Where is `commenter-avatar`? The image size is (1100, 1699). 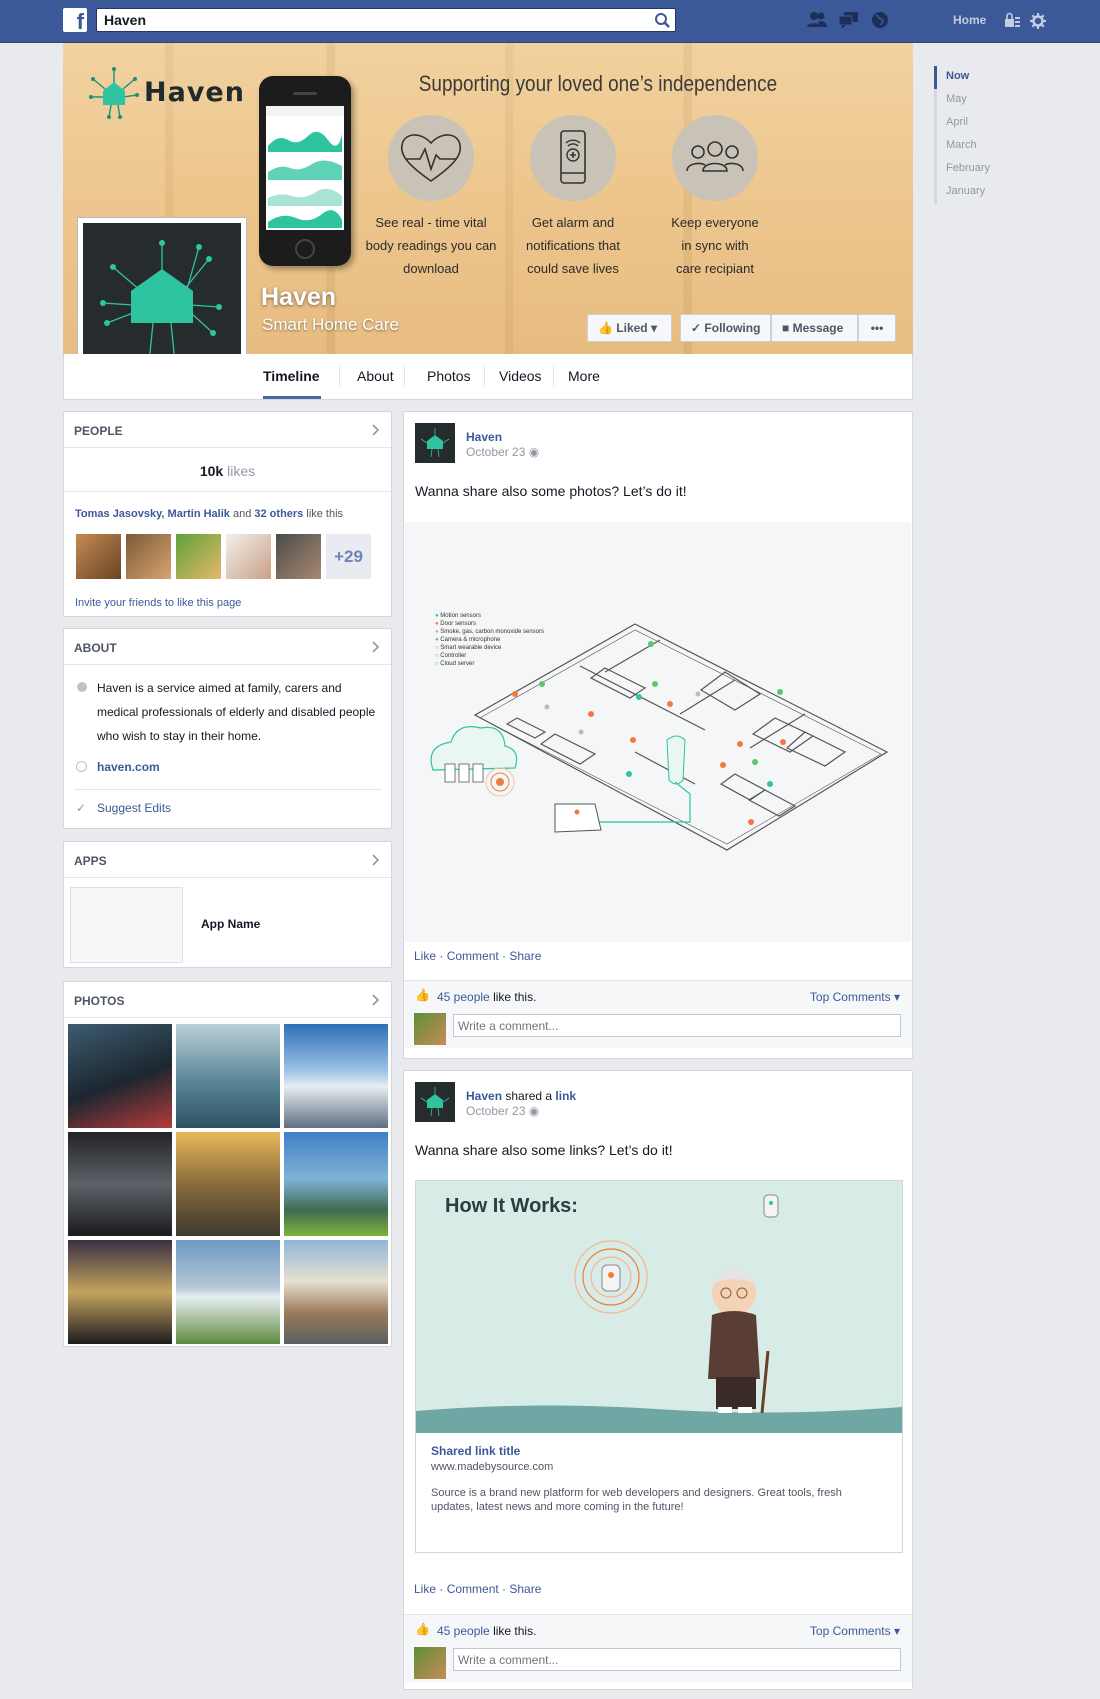 commenter-avatar is located at coordinates (430, 1663).